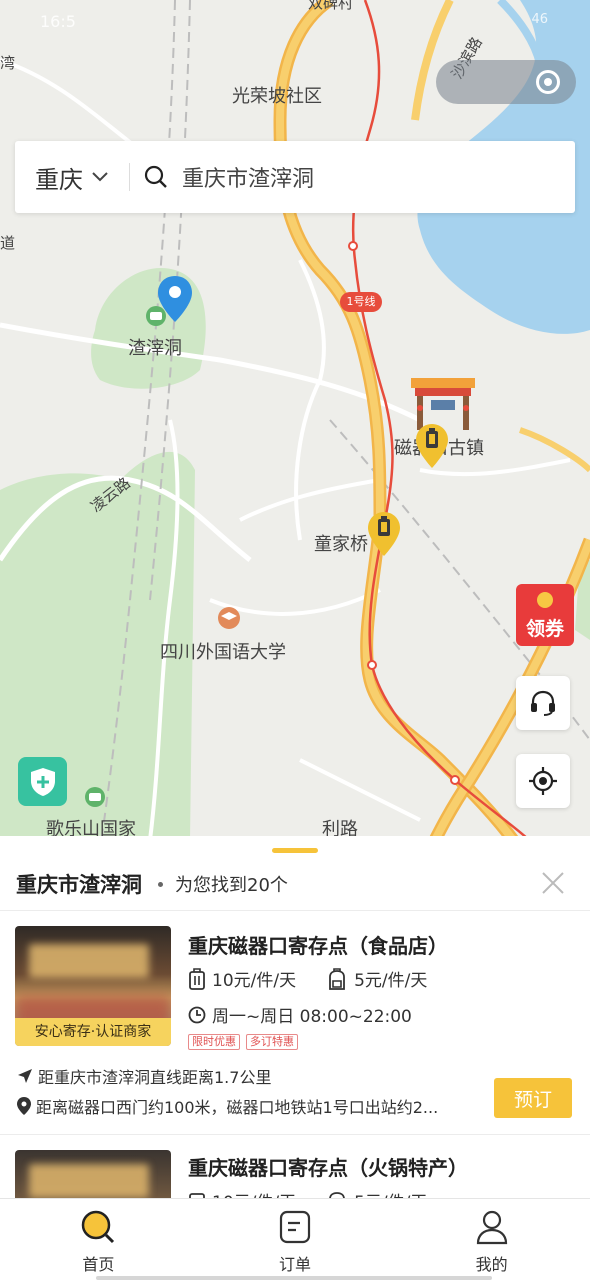  Describe the element at coordinates (254, 981) in the screenshot. I see `price-large: 10元/件/天` at that location.